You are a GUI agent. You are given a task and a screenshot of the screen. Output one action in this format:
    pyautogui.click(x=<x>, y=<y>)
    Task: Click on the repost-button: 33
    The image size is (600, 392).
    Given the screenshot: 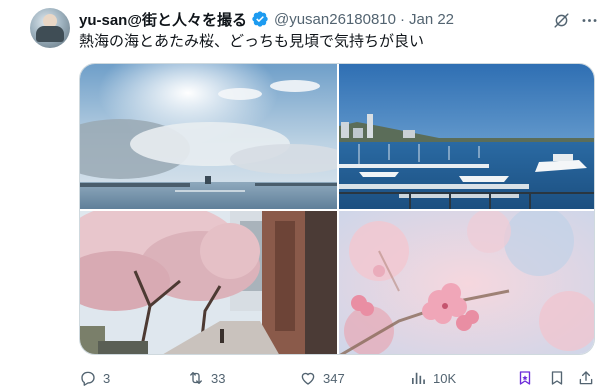 What is the action you would take?
    pyautogui.click(x=206, y=378)
    